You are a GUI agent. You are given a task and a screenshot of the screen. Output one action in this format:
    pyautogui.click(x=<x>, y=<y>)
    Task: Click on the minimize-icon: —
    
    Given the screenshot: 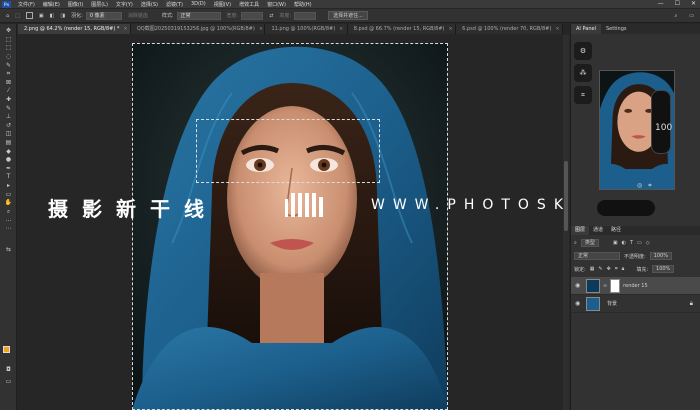 What is the action you would take?
    pyautogui.click(x=661, y=3)
    